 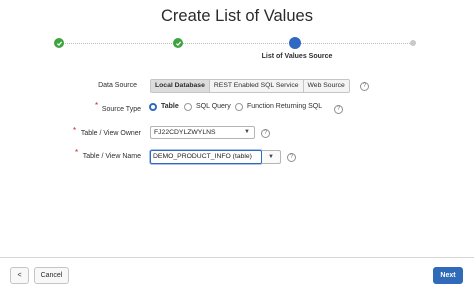 I want to click on wizard-current-step-label: List of Values Source, so click(x=297, y=56).